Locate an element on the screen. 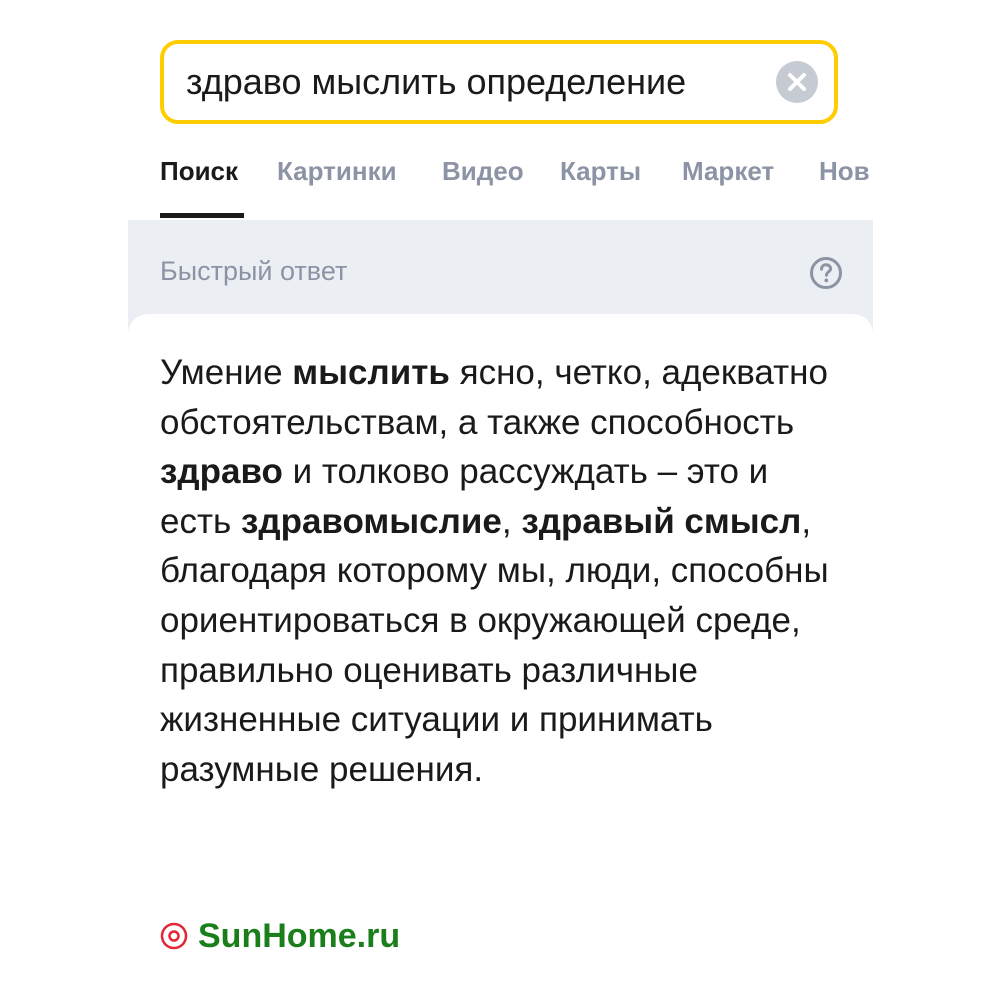 Image resolution: width=1000 pixels, height=1000 pixels. tab-video: Видео is located at coordinates (483, 171).